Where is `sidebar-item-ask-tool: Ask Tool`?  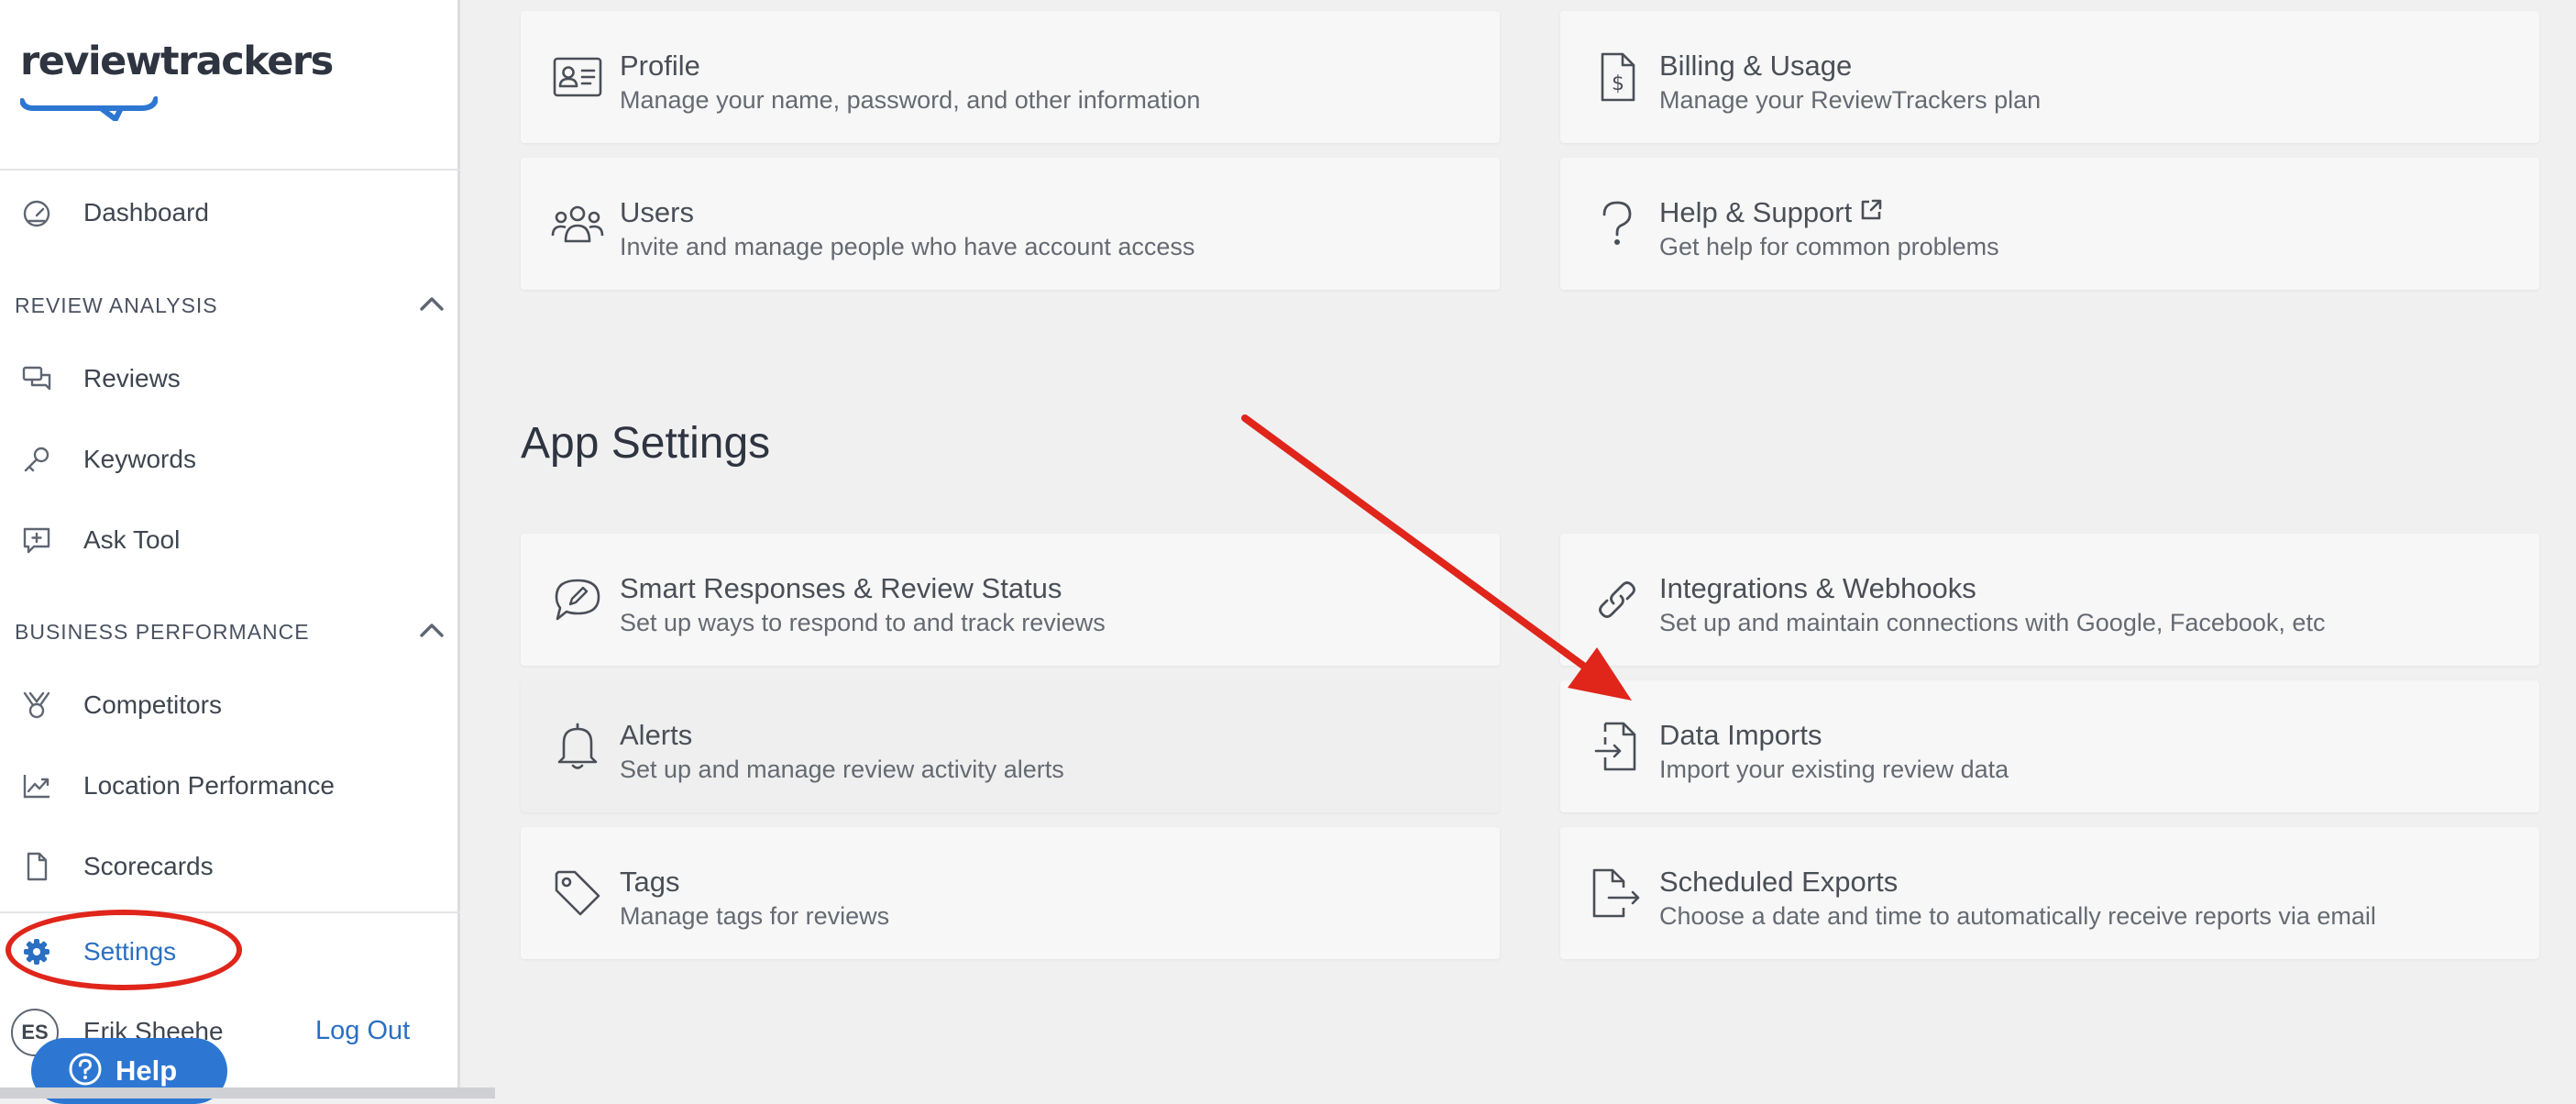
sidebar-item-ask-tool: Ask Tool is located at coordinates (229, 540).